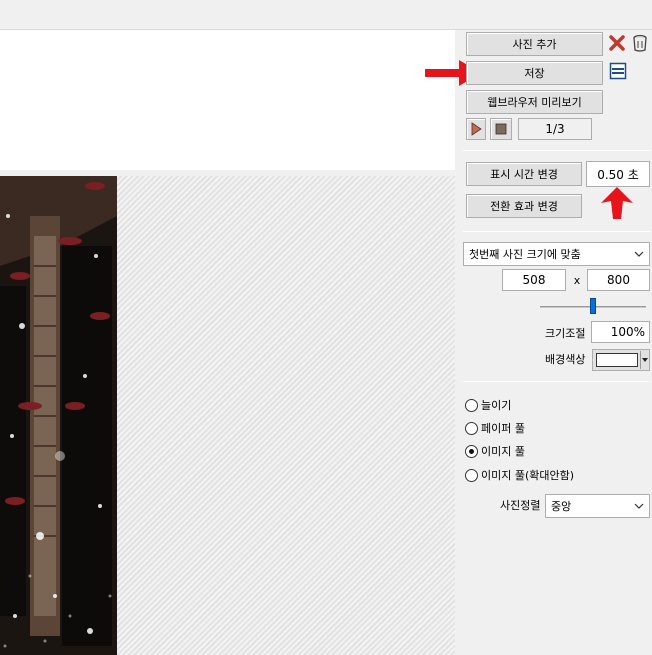 The image size is (652, 655). I want to click on bg-color-picker, so click(621, 360).